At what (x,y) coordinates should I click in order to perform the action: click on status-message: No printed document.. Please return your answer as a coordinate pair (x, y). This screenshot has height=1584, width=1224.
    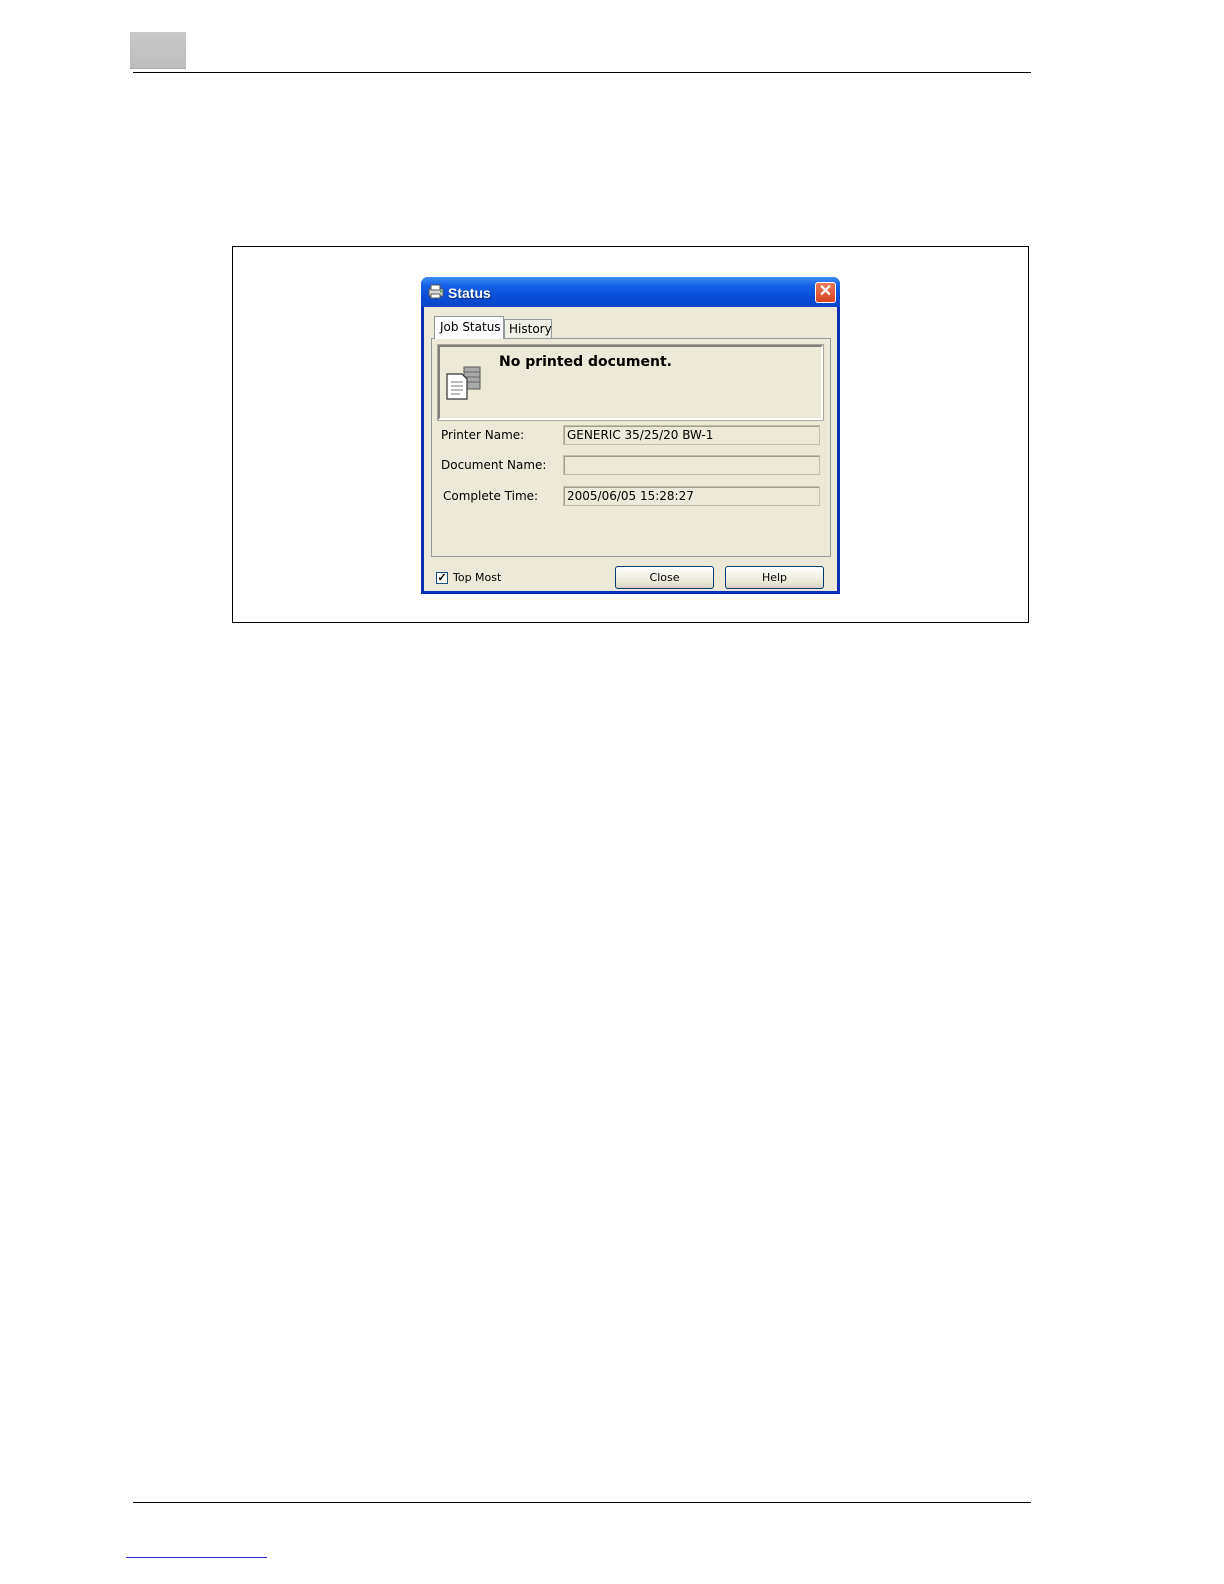
    Looking at the image, I should click on (585, 362).